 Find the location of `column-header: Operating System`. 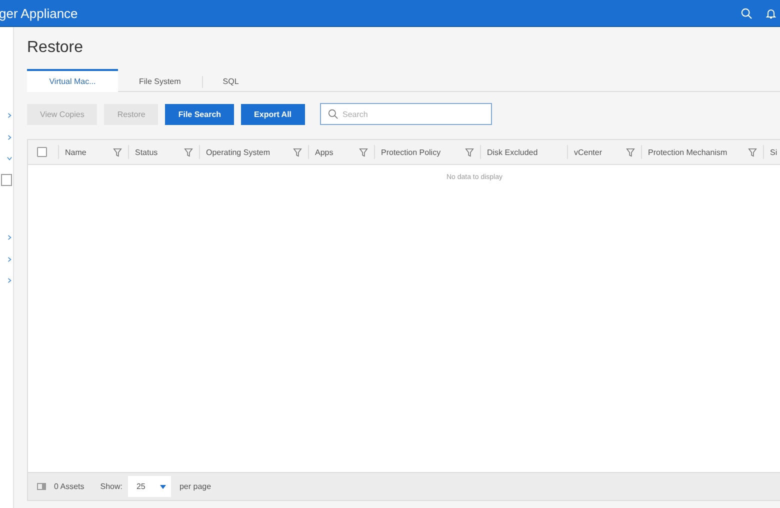

column-header: Operating System is located at coordinates (238, 152).